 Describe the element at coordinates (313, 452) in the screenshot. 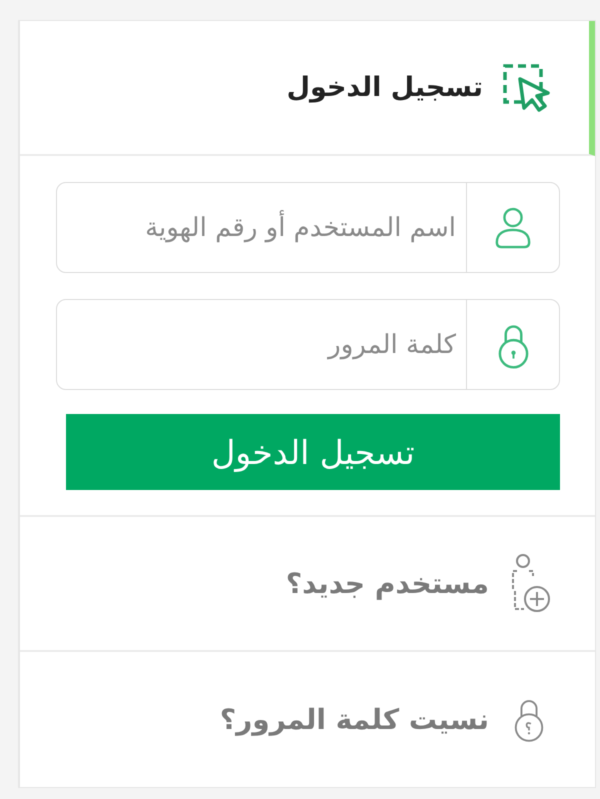

I see `login-button: تسجيل الدخول` at that location.